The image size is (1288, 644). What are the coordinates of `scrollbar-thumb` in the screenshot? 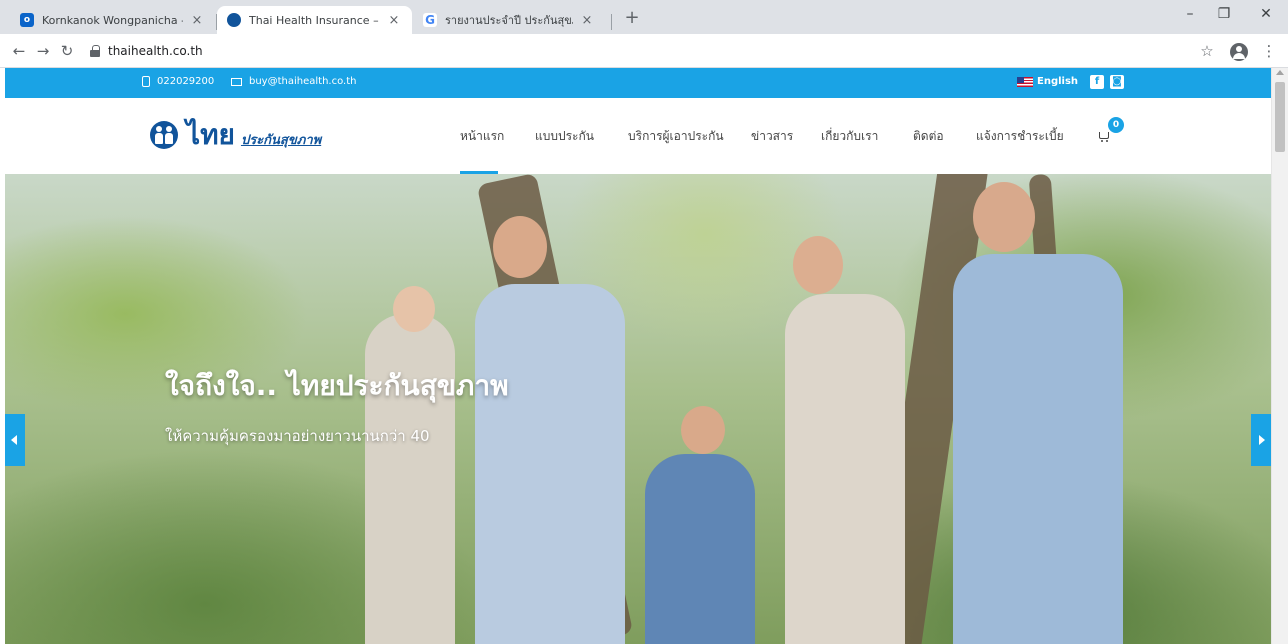 It's located at (1280, 117).